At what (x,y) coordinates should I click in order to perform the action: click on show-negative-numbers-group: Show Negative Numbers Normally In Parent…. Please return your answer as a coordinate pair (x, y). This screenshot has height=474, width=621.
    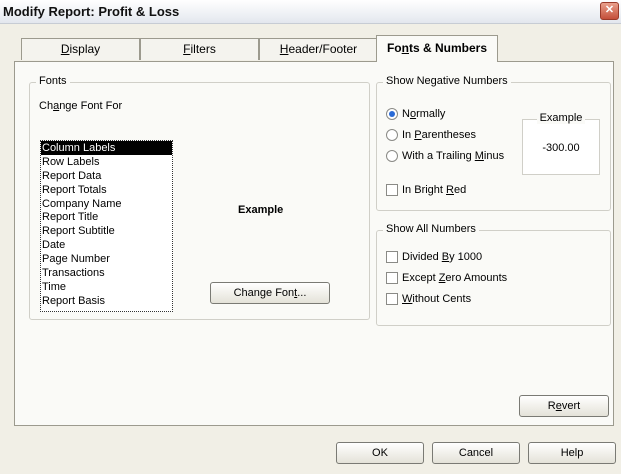
    Looking at the image, I should click on (493, 143).